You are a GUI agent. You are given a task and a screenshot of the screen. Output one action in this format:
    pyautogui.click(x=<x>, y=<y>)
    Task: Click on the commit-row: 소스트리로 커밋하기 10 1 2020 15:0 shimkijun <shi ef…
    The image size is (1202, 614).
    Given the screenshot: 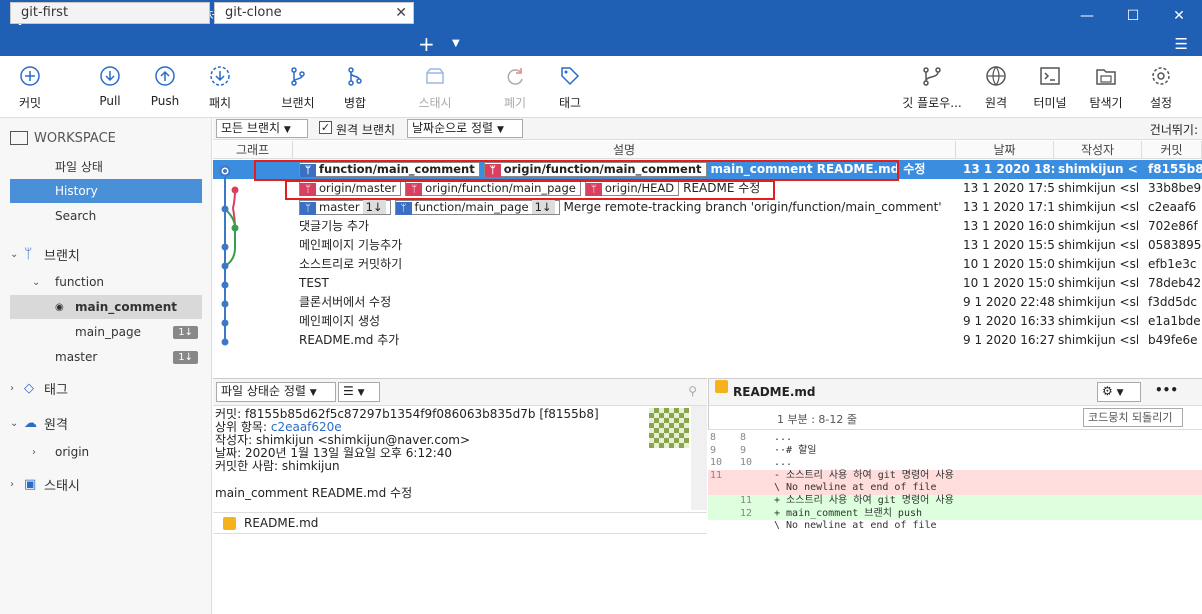 What is the action you would take?
    pyautogui.click(x=707, y=264)
    